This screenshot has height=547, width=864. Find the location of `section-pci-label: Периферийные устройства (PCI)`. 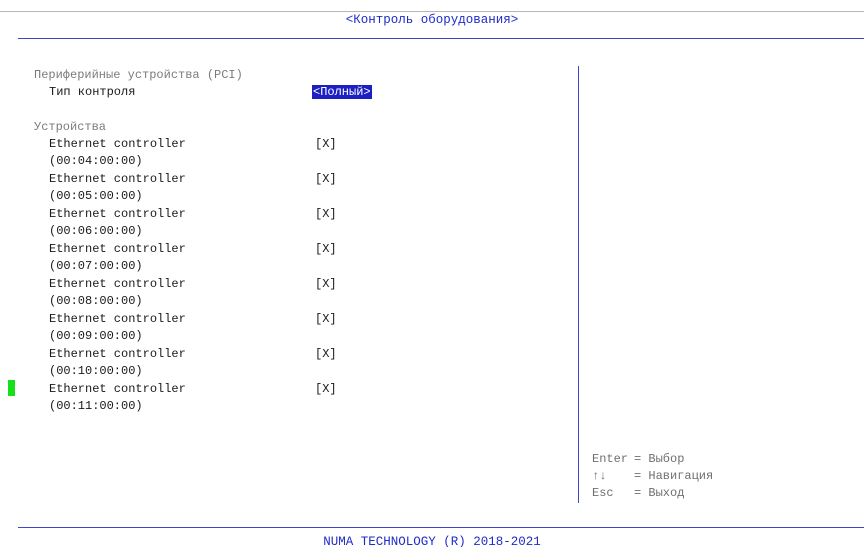

section-pci-label: Периферийные устройства (PCI) is located at coordinates (138, 75).